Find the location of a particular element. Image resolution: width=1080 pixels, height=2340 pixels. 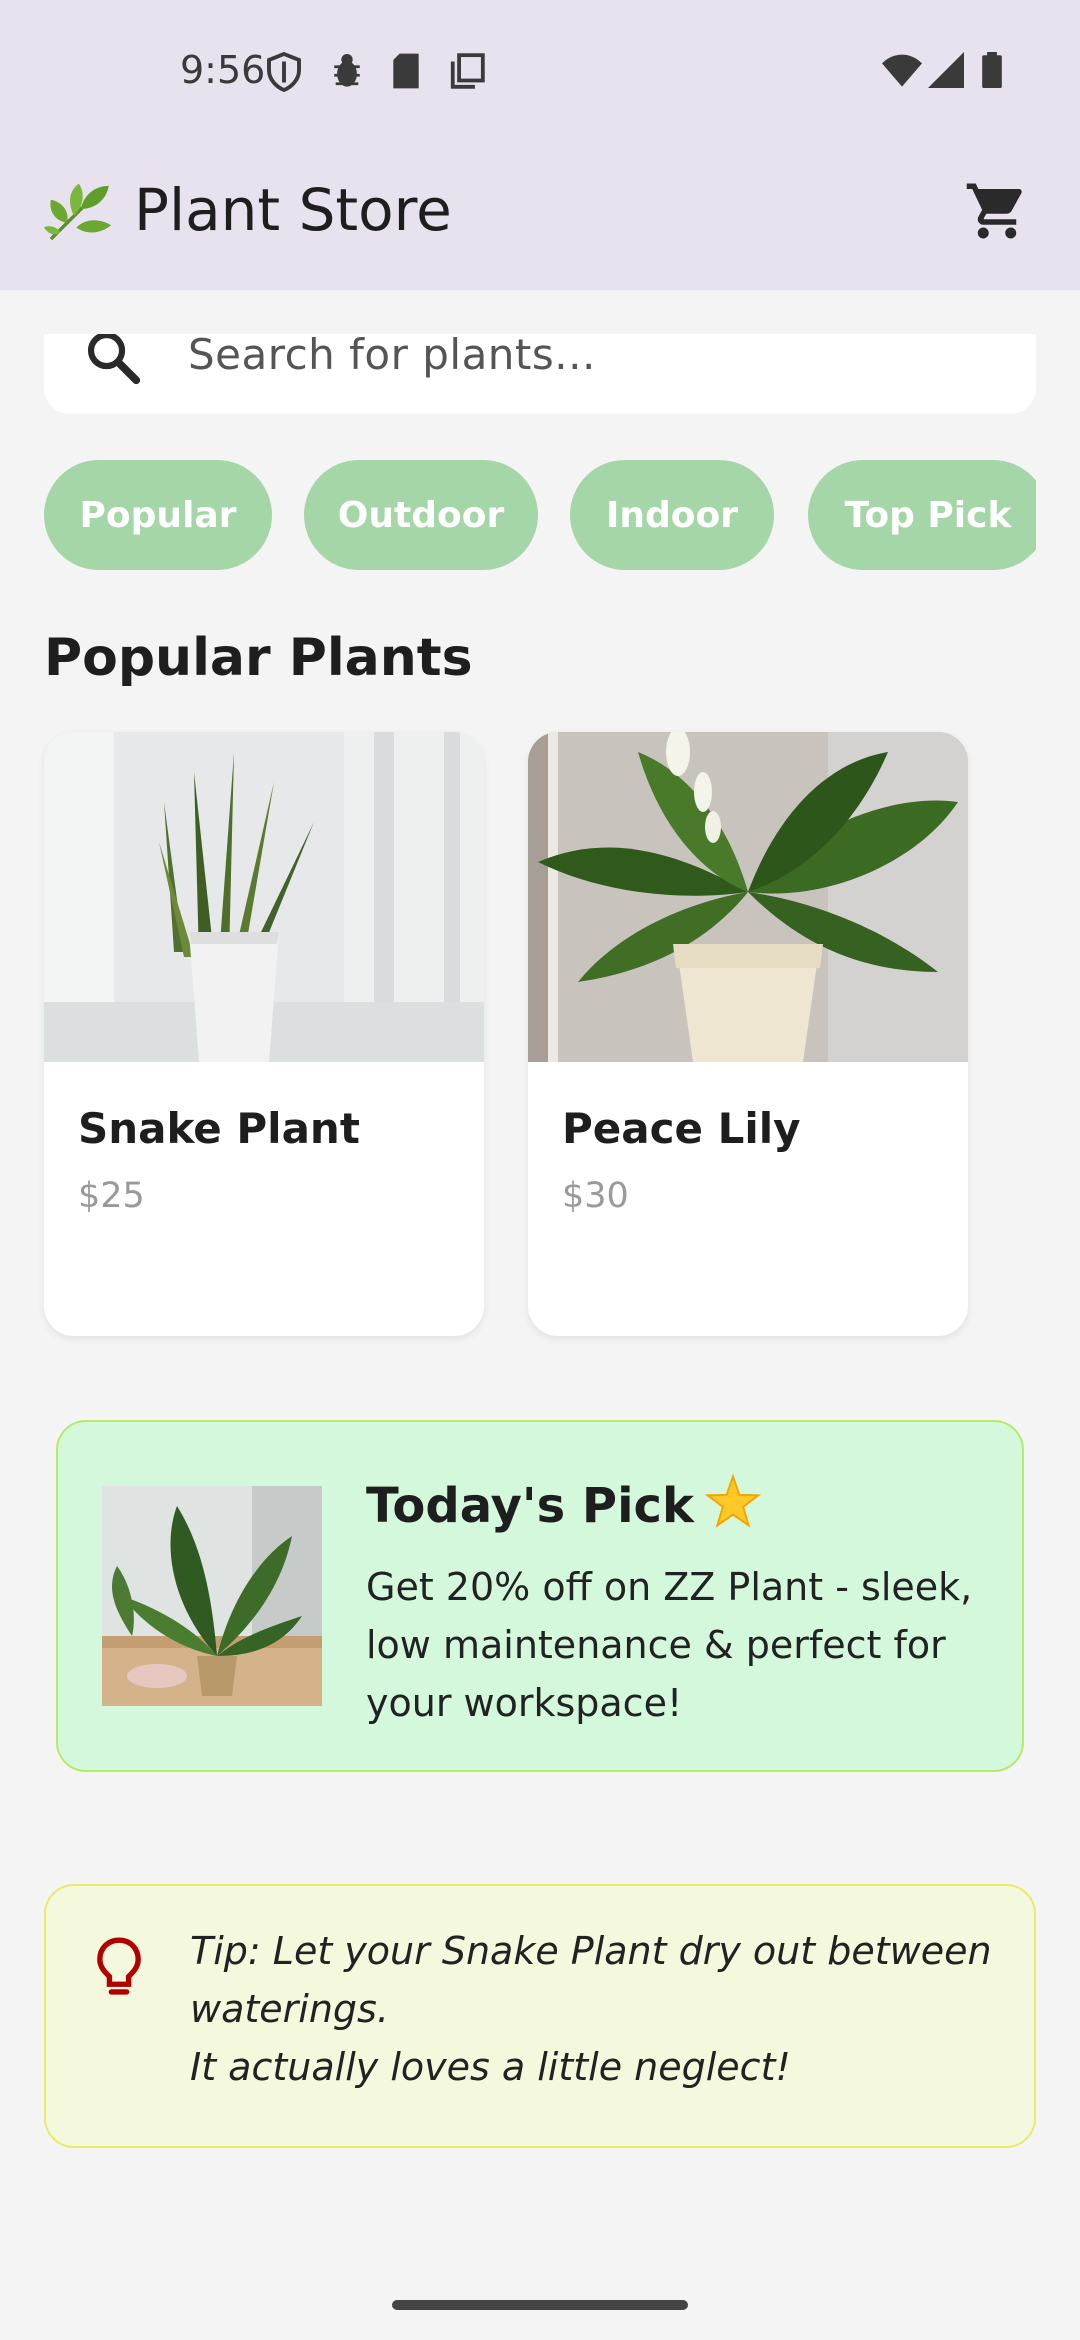

category-chip-row: Popular Outdoor Indoor Top Pick is located at coordinates (518, 515).